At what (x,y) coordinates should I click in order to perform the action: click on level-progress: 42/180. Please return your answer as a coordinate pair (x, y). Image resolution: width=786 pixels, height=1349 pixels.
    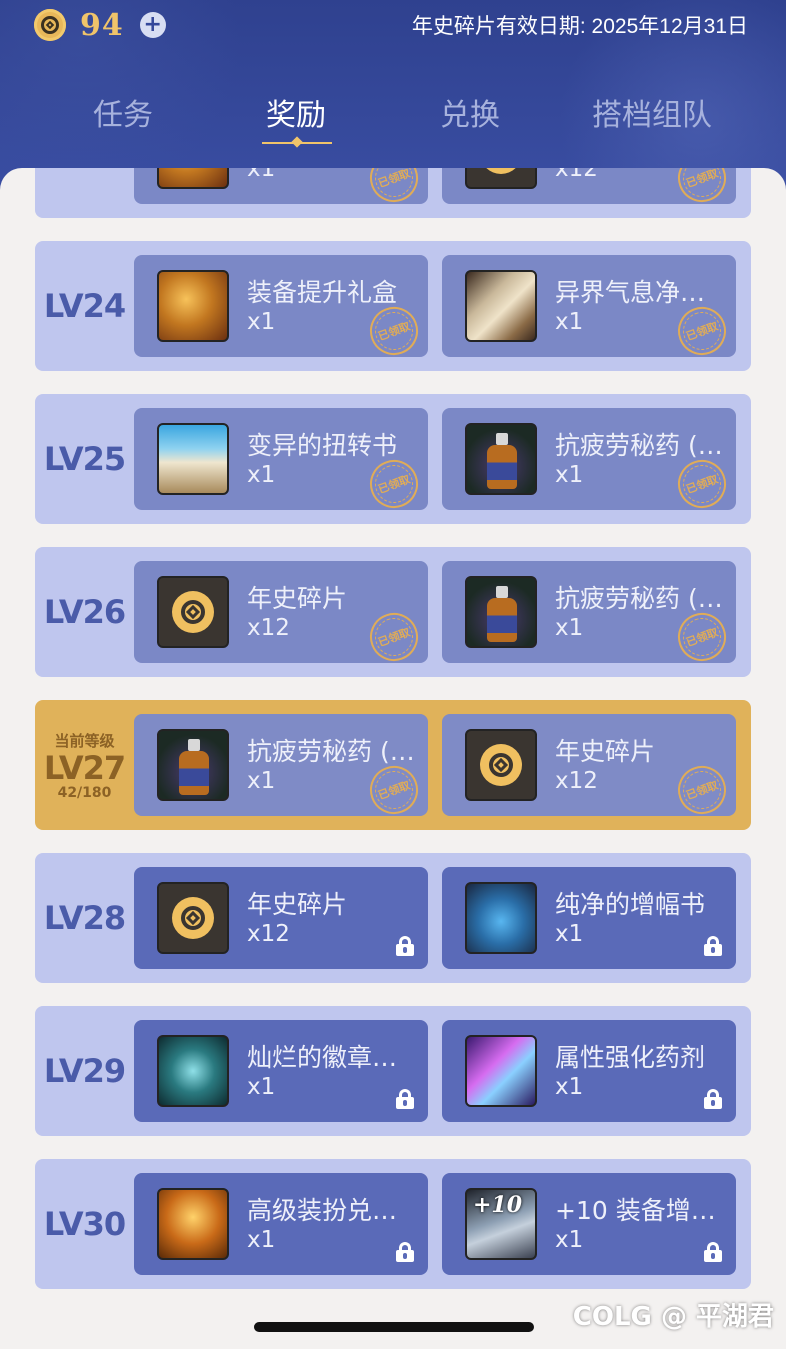
    Looking at the image, I should click on (84, 792).